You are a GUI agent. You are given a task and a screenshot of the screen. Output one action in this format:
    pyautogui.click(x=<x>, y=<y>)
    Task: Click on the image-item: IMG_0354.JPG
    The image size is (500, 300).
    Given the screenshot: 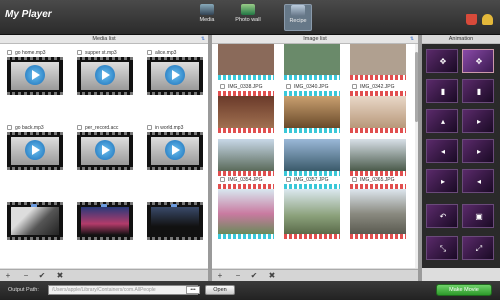 What is the action you would take?
    pyautogui.click(x=246, y=208)
    